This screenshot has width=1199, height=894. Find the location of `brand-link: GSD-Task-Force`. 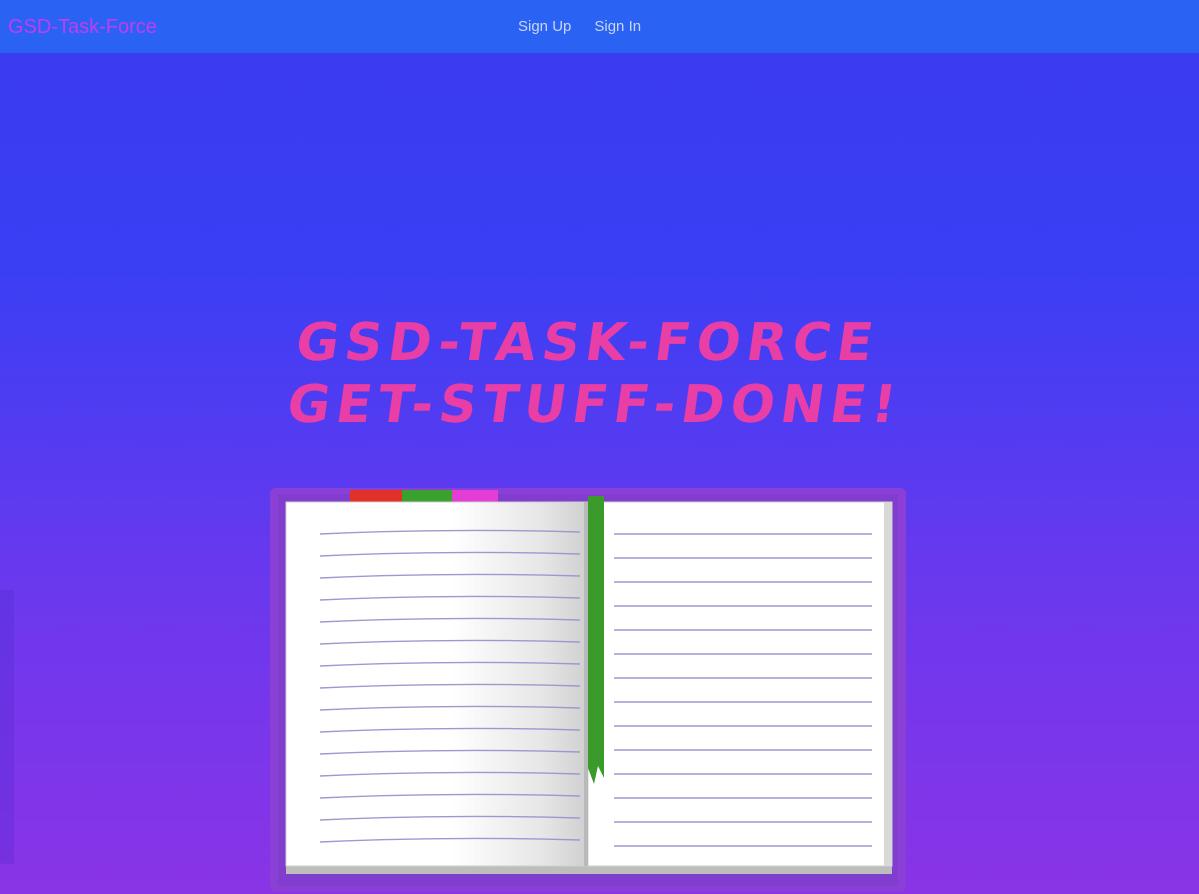

brand-link: GSD-Task-Force is located at coordinates (82, 27).